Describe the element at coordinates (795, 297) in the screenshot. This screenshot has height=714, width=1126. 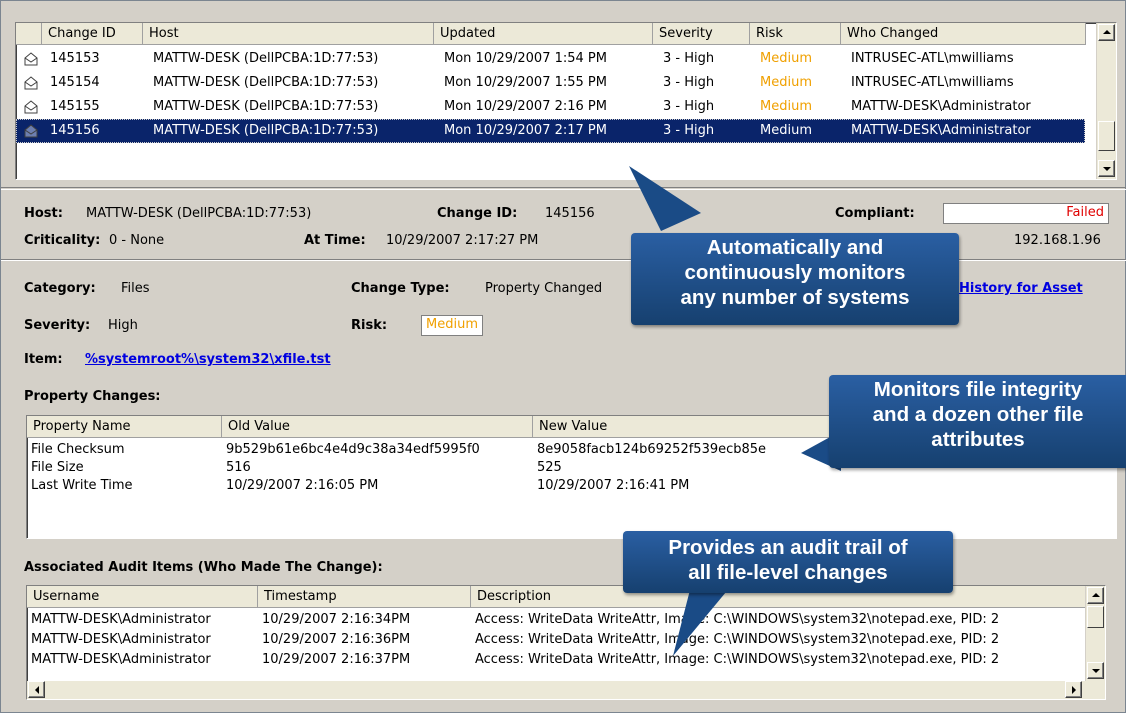
I see `callout-text: any number of systems` at that location.